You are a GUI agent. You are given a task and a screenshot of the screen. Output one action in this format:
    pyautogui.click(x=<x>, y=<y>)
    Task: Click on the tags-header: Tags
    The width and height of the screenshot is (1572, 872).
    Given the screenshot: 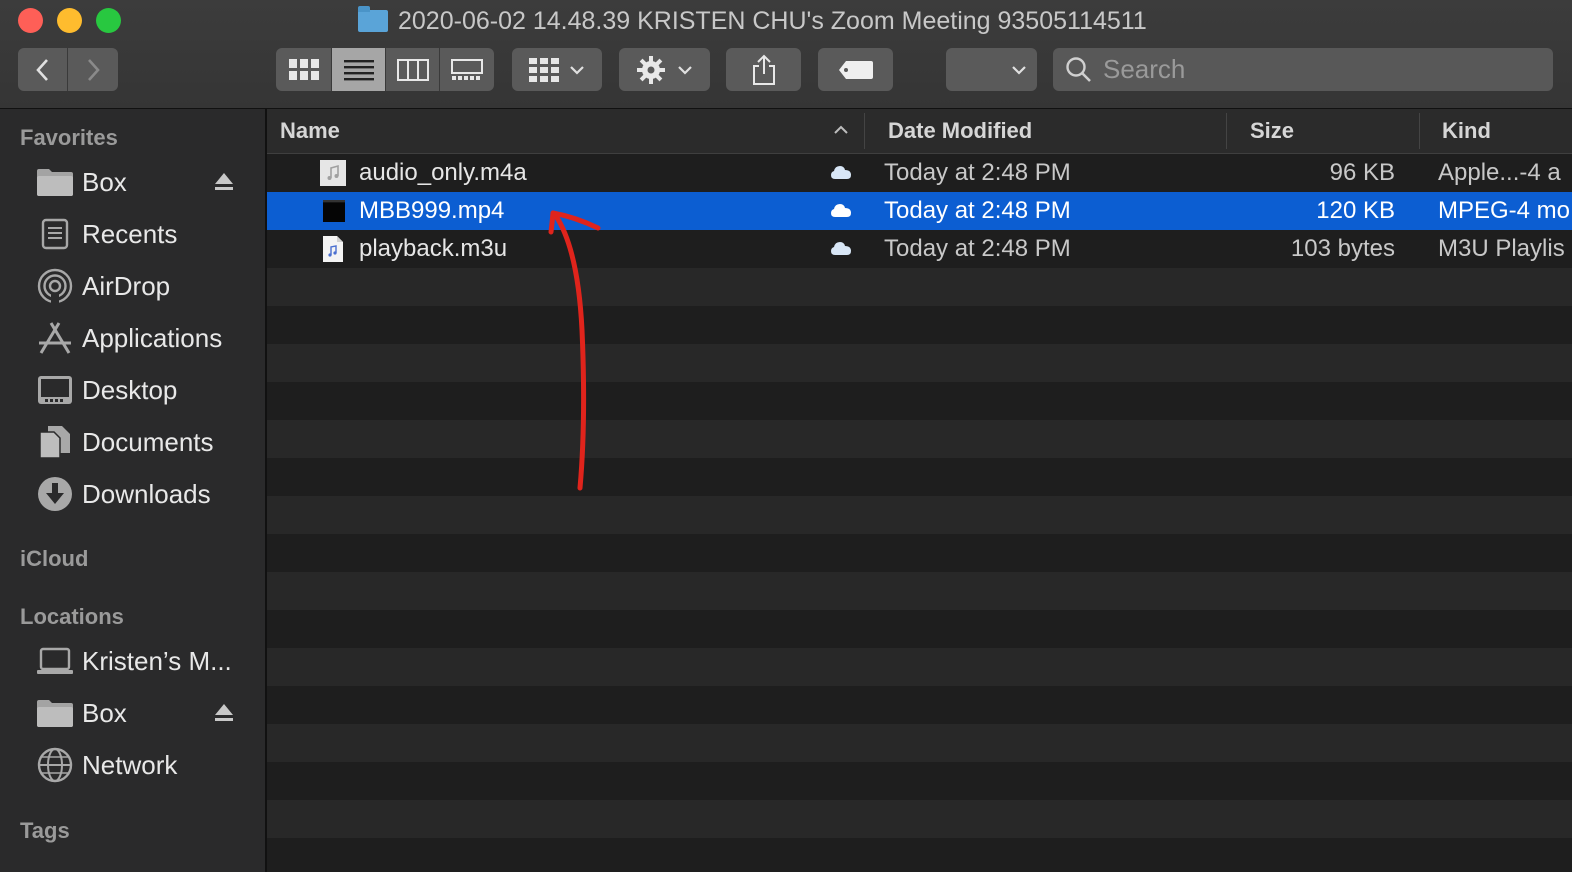 What is the action you would take?
    pyautogui.click(x=45, y=831)
    